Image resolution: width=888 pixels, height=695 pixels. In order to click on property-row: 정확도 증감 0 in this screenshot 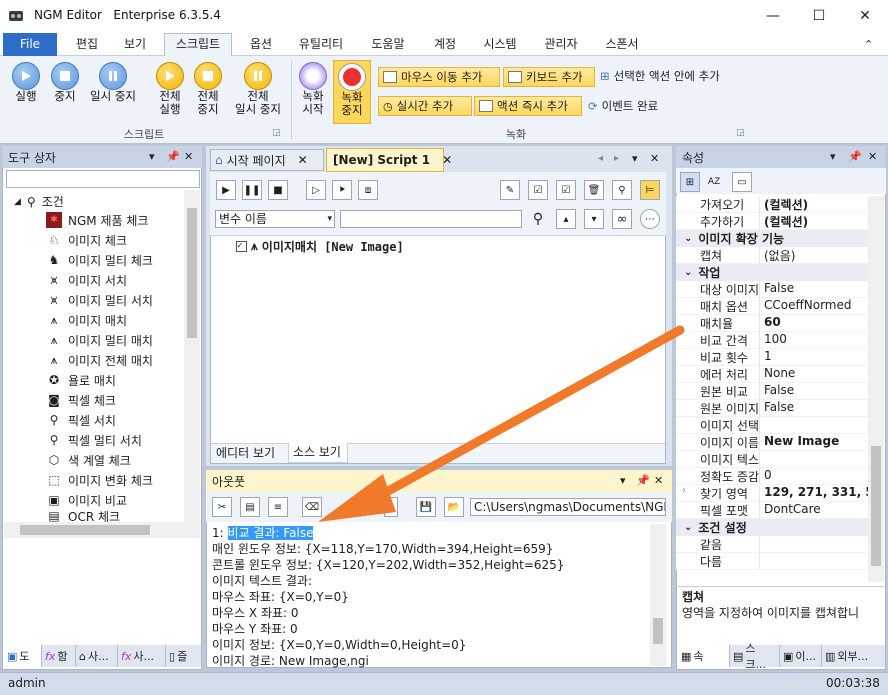, I will do `click(773, 476)`.